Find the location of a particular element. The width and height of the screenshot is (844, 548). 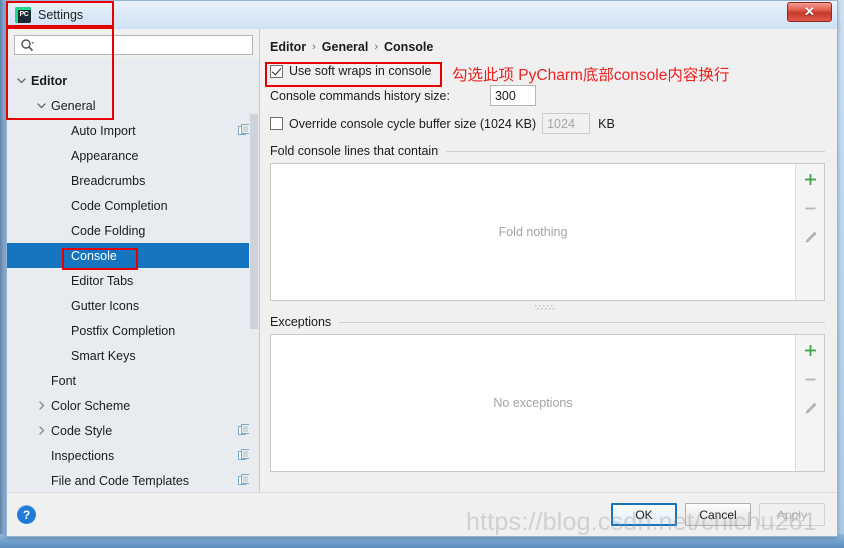

breadcrumb-console: Console is located at coordinates (409, 47).